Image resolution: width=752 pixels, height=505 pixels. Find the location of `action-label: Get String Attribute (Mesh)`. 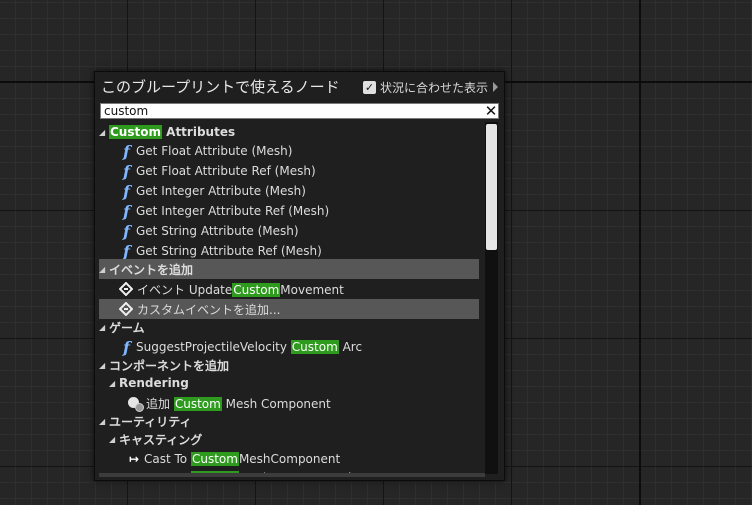

action-label: Get String Attribute (Mesh) is located at coordinates (217, 231).